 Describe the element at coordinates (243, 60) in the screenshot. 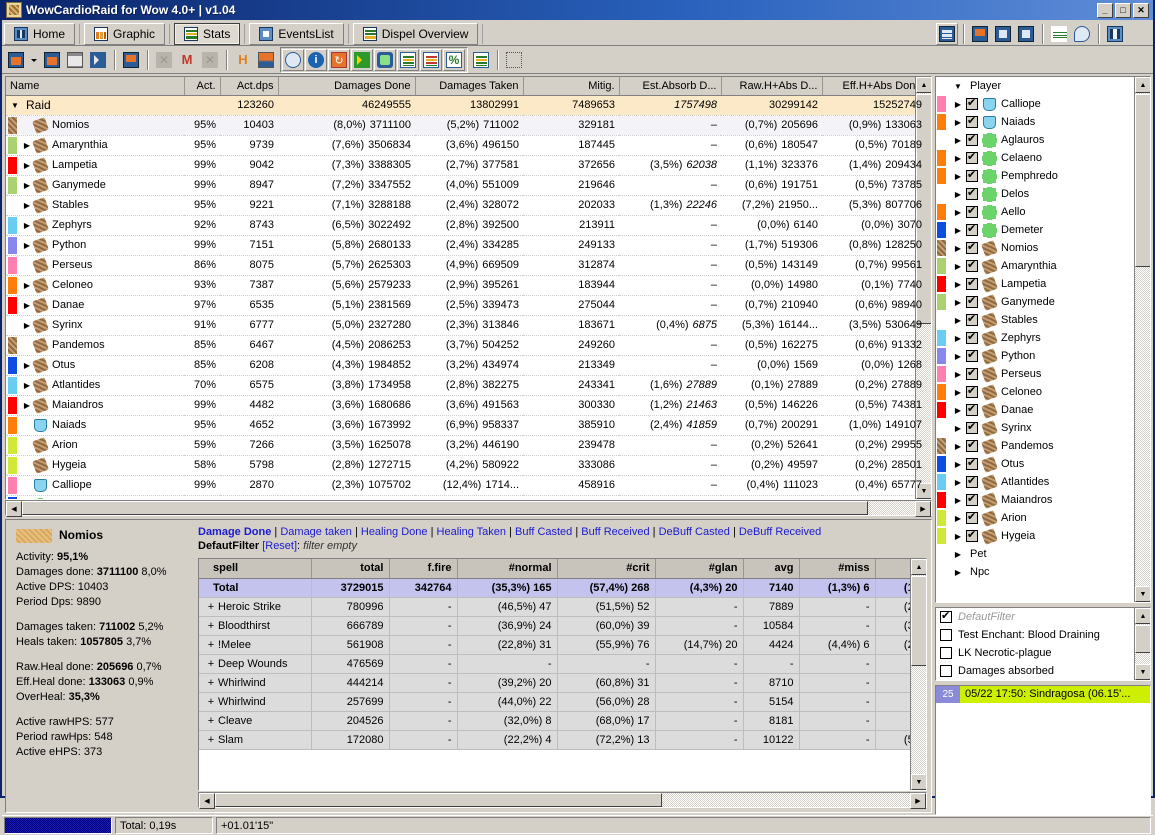

I see `hsplit-button: H` at that location.